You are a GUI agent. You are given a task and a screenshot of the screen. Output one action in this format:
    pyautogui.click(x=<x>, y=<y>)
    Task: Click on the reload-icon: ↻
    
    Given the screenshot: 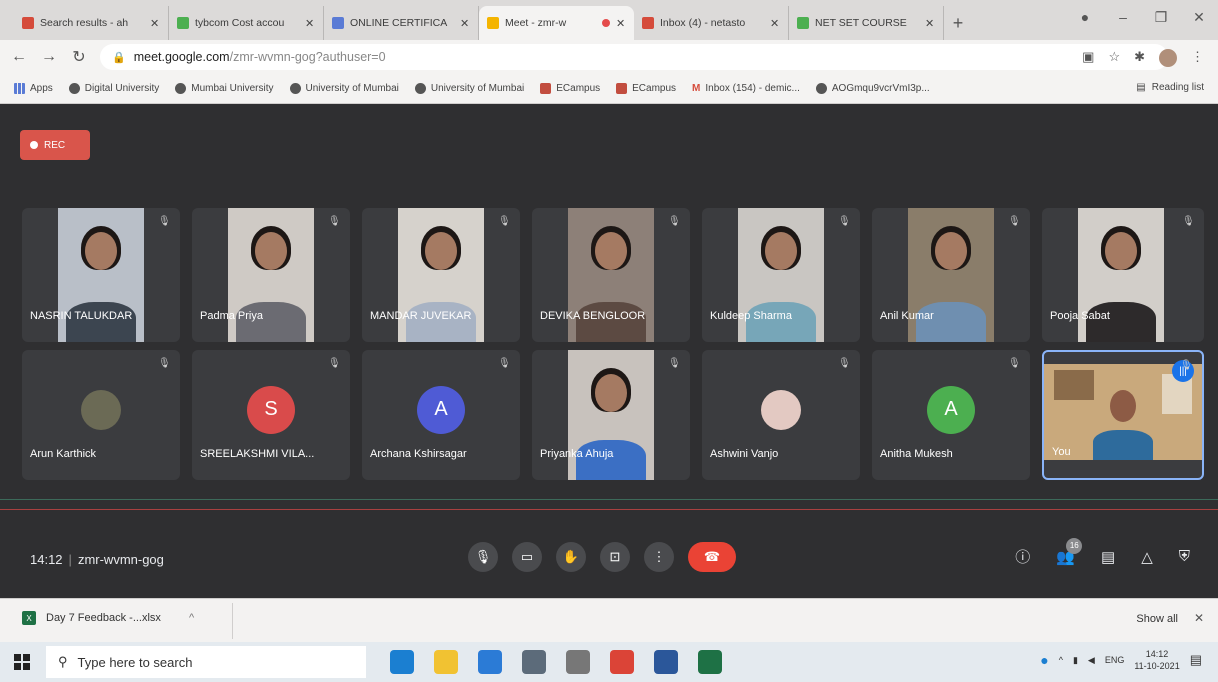 What is the action you would take?
    pyautogui.click(x=79, y=57)
    